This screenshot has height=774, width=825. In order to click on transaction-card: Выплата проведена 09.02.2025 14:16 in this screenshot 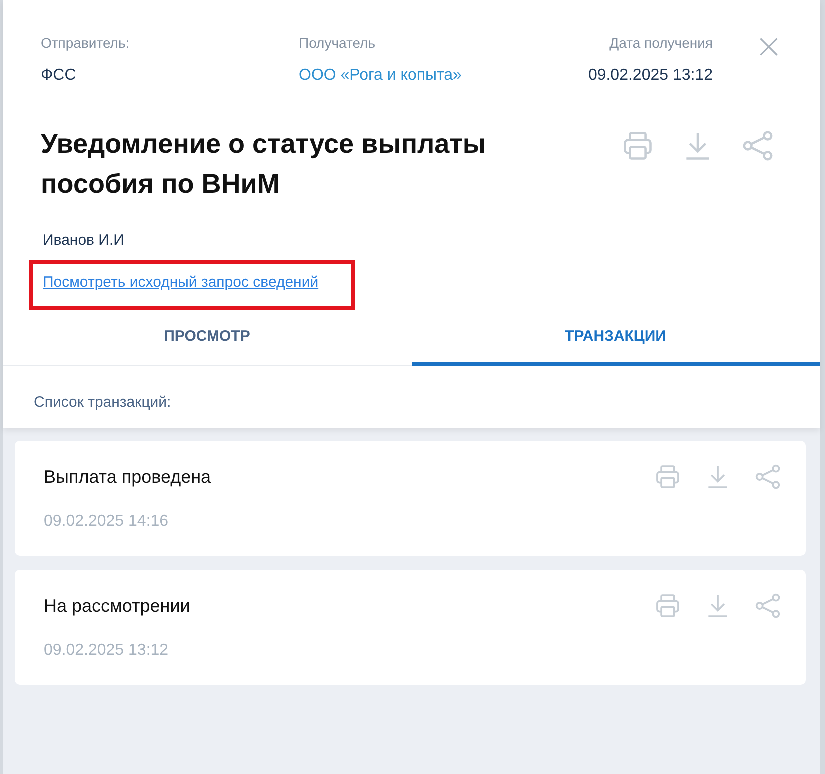, I will do `click(410, 498)`.